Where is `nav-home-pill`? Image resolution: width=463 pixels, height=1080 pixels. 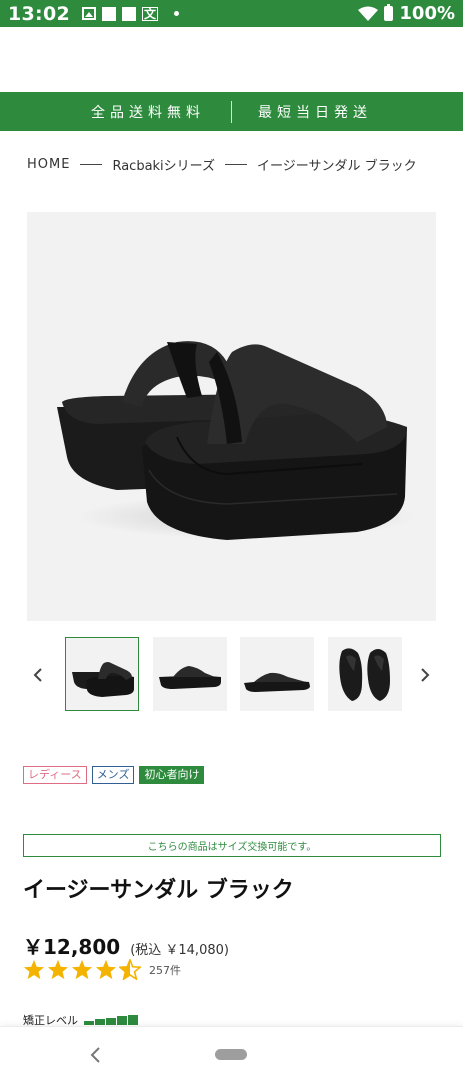
nav-home-pill is located at coordinates (231, 1054).